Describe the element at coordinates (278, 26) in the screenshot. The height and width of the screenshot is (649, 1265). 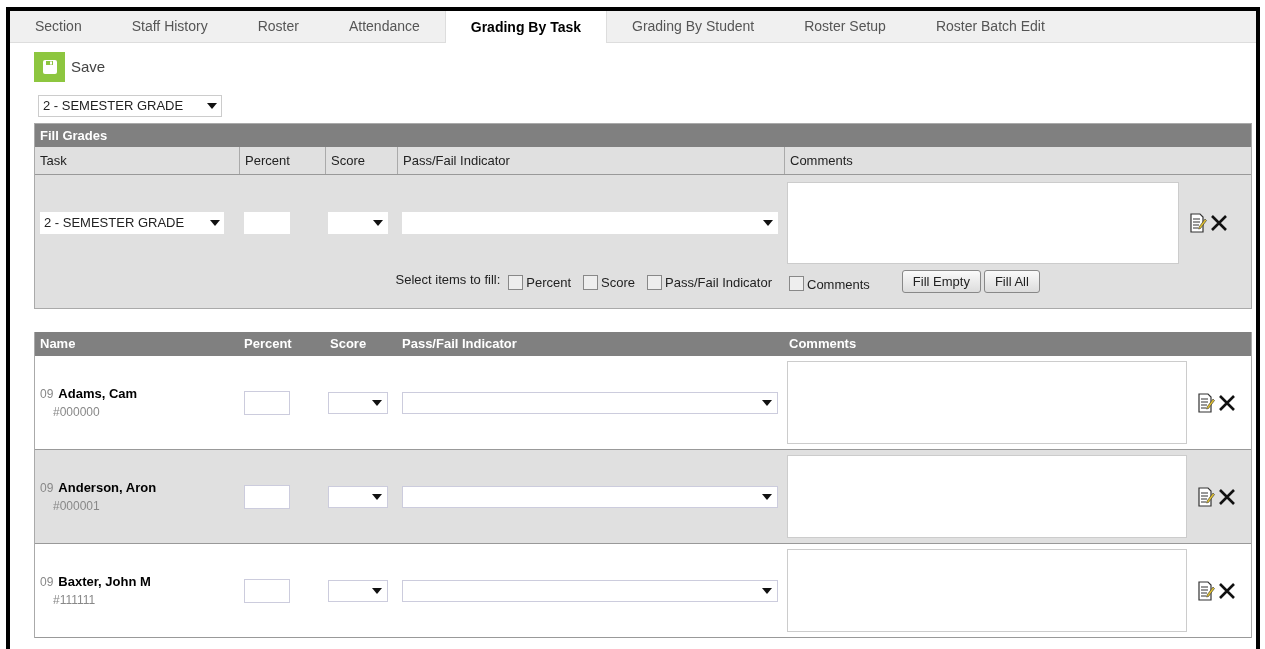
I see `tab: Roster` at that location.